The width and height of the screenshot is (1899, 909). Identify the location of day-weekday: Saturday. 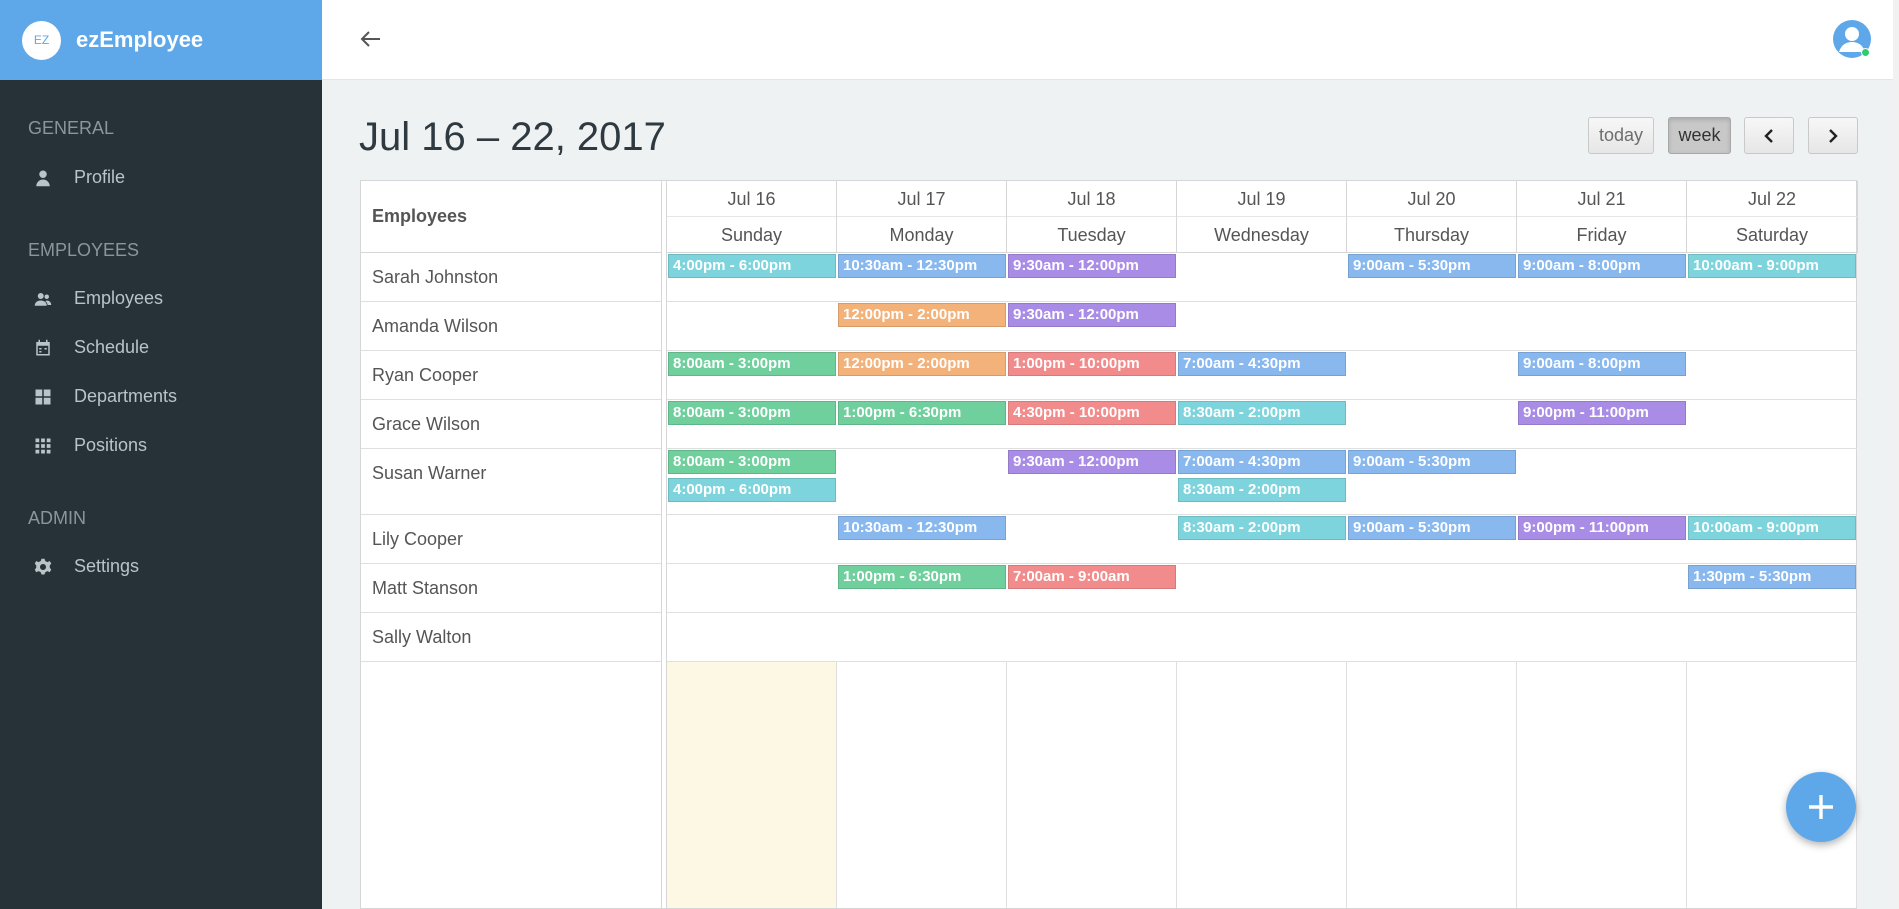
(1772, 235).